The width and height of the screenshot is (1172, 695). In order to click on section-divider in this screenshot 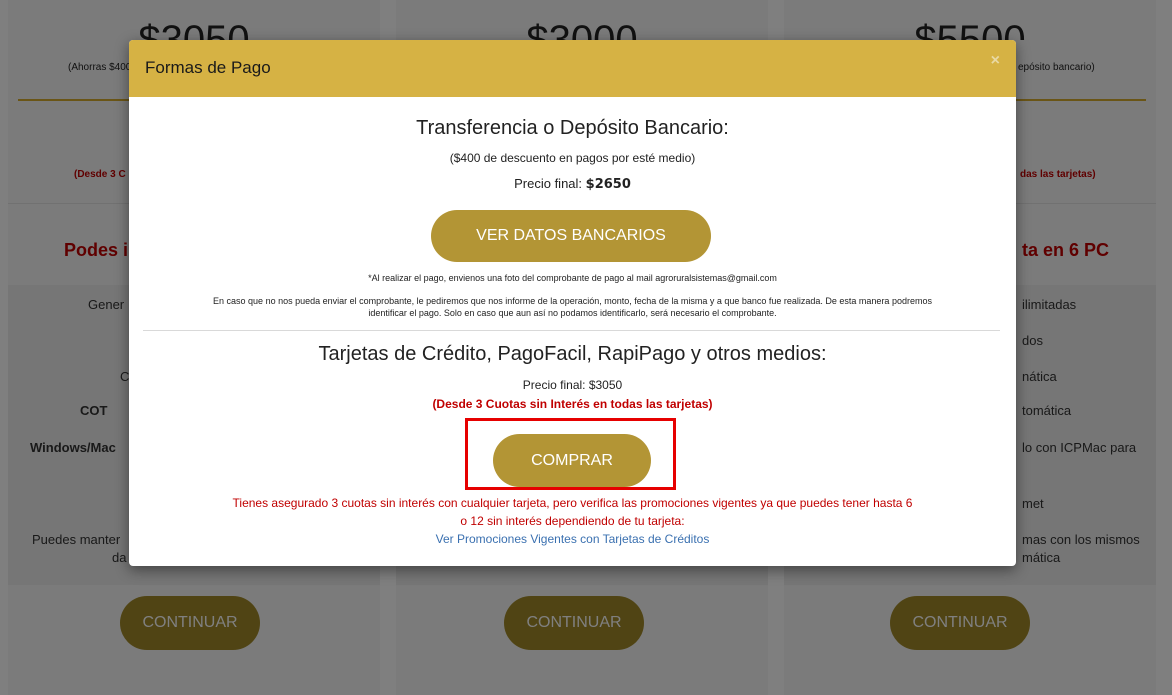, I will do `click(571, 330)`.